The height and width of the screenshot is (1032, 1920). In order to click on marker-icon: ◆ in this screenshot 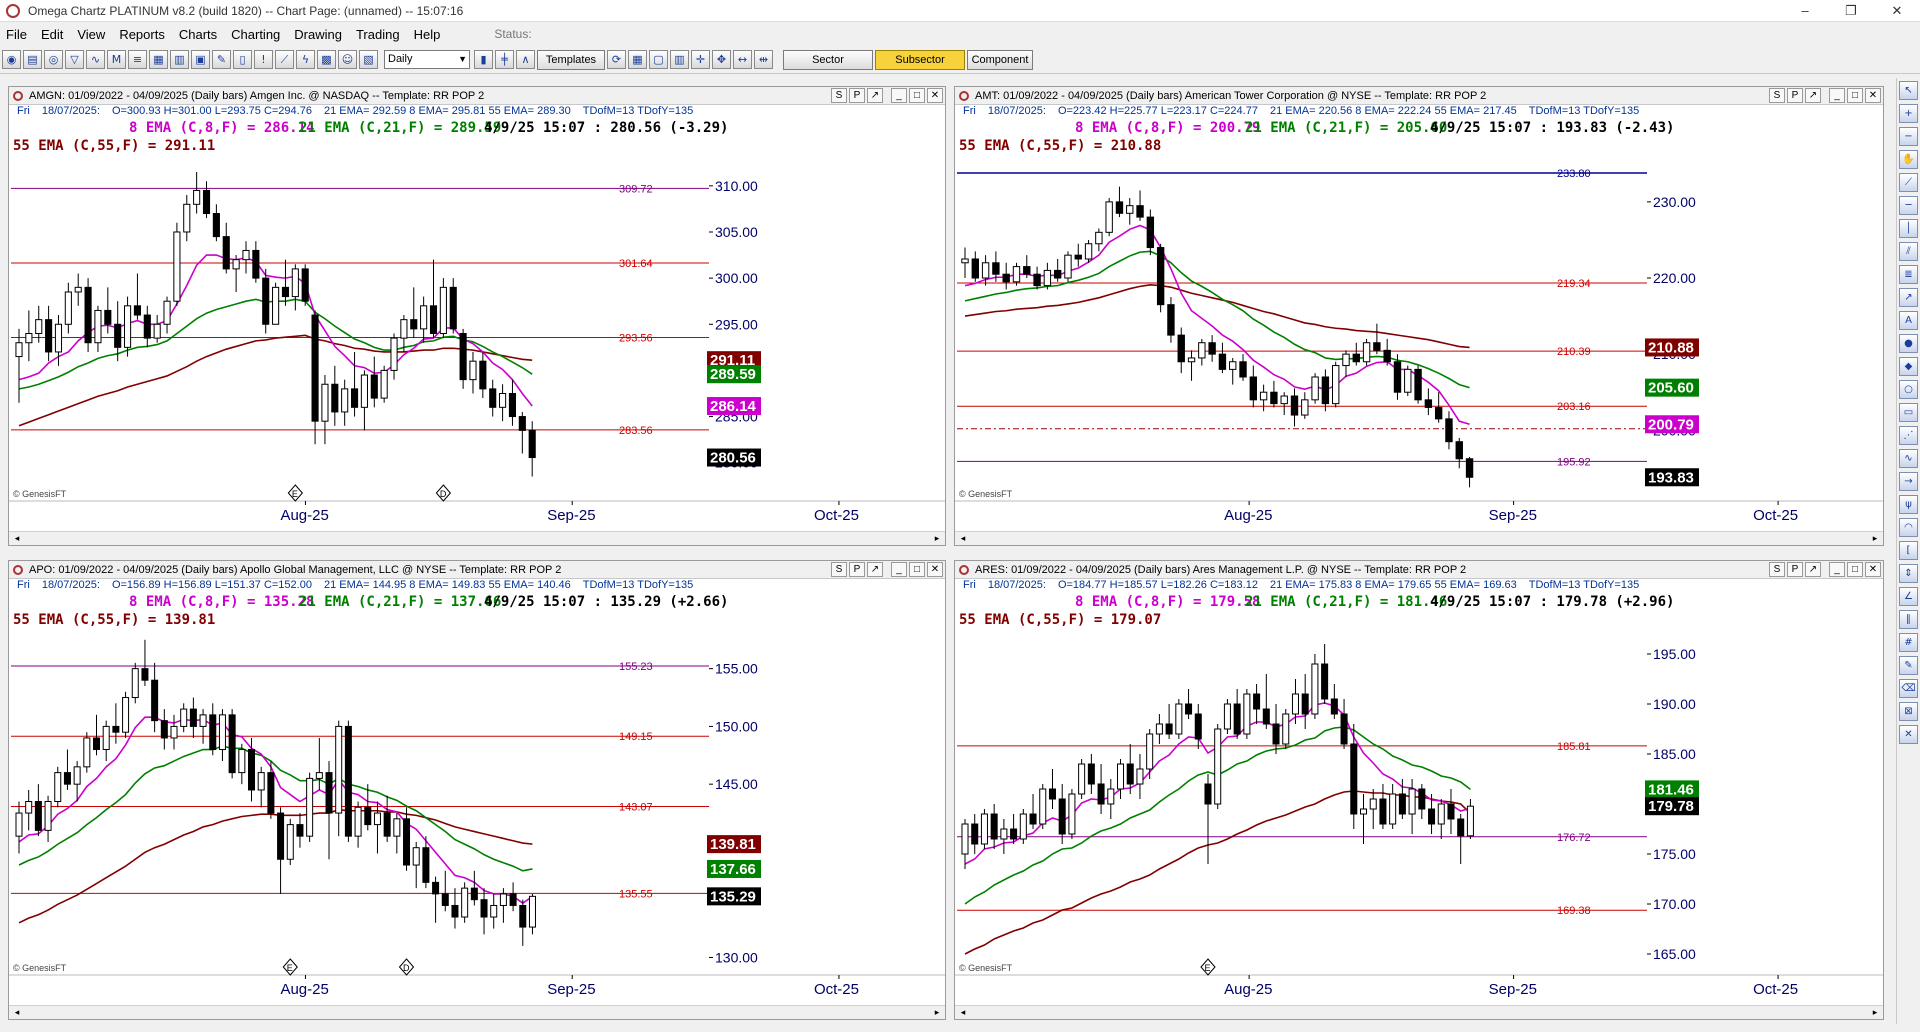, I will do `click(1908, 366)`.